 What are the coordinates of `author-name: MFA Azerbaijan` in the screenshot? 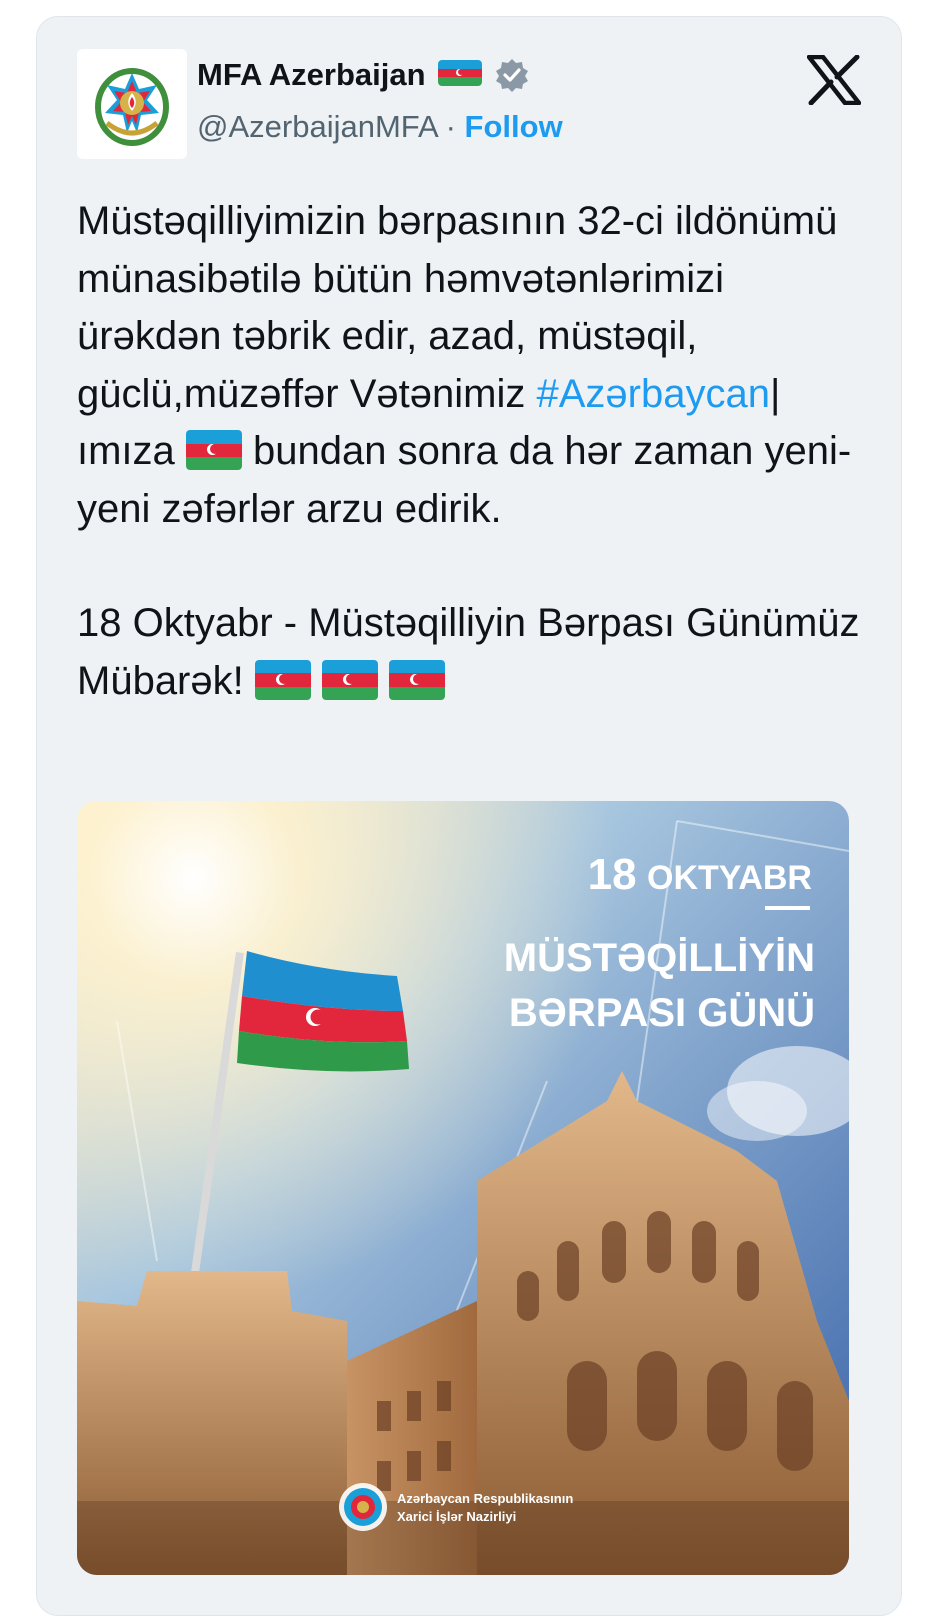 It's located at (311, 75).